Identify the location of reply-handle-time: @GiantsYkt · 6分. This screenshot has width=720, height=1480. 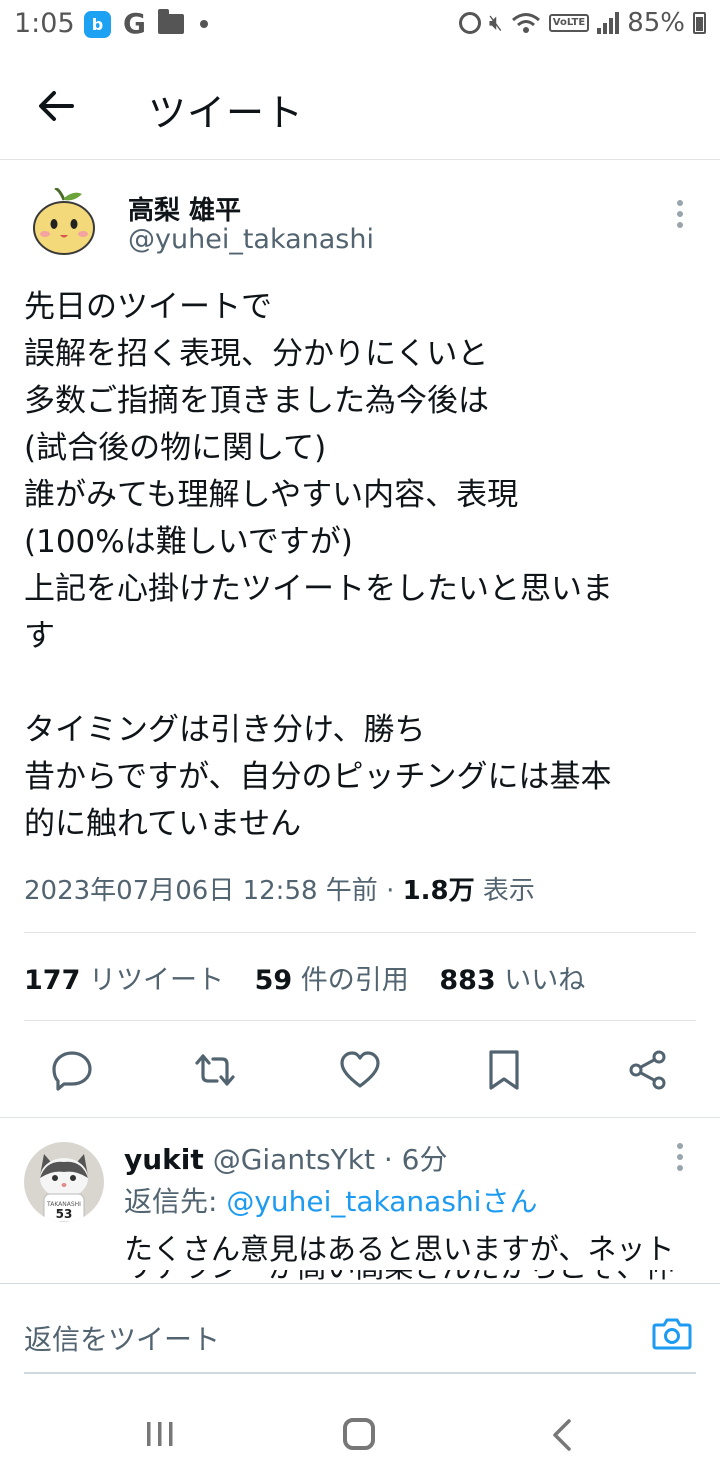
(330, 1159).